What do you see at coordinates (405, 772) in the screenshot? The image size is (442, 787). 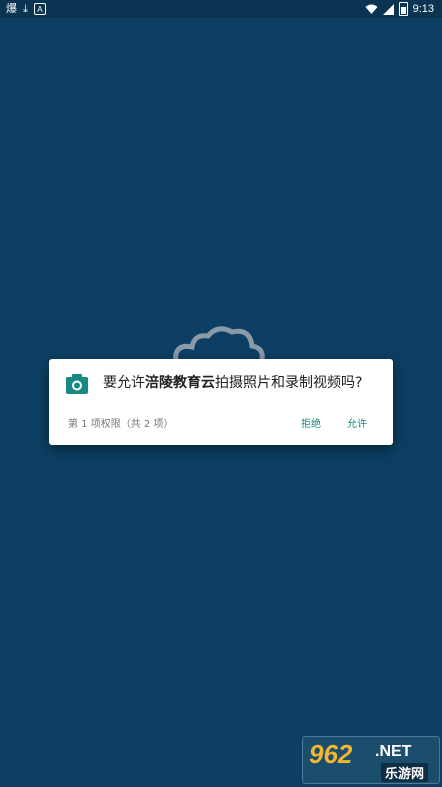 I see `watermark-site-name: 乐游网` at bounding box center [405, 772].